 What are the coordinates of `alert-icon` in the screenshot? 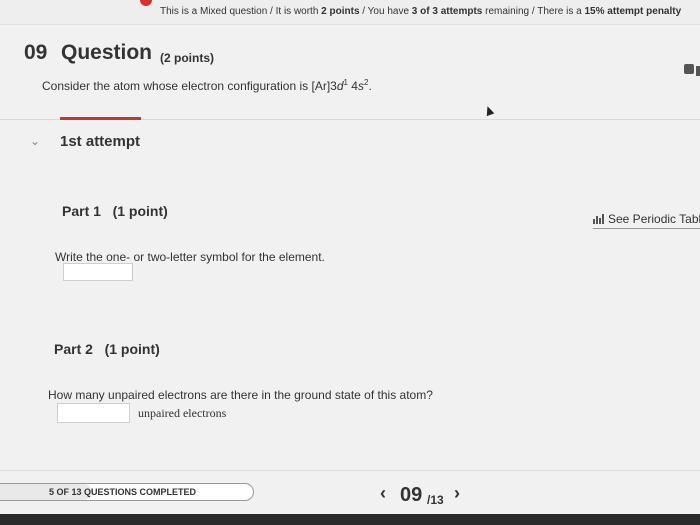 It's located at (146, 3).